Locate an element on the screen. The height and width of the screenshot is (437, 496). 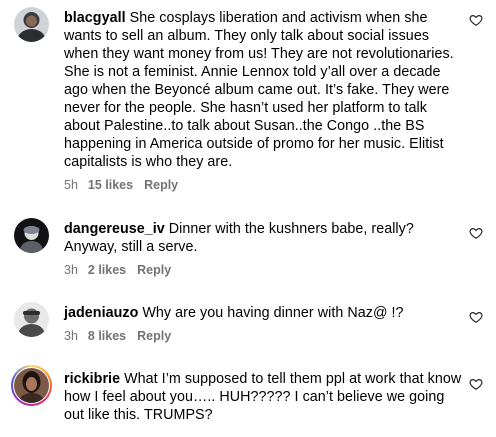
comment-likes: 8 likes is located at coordinates (107, 336).